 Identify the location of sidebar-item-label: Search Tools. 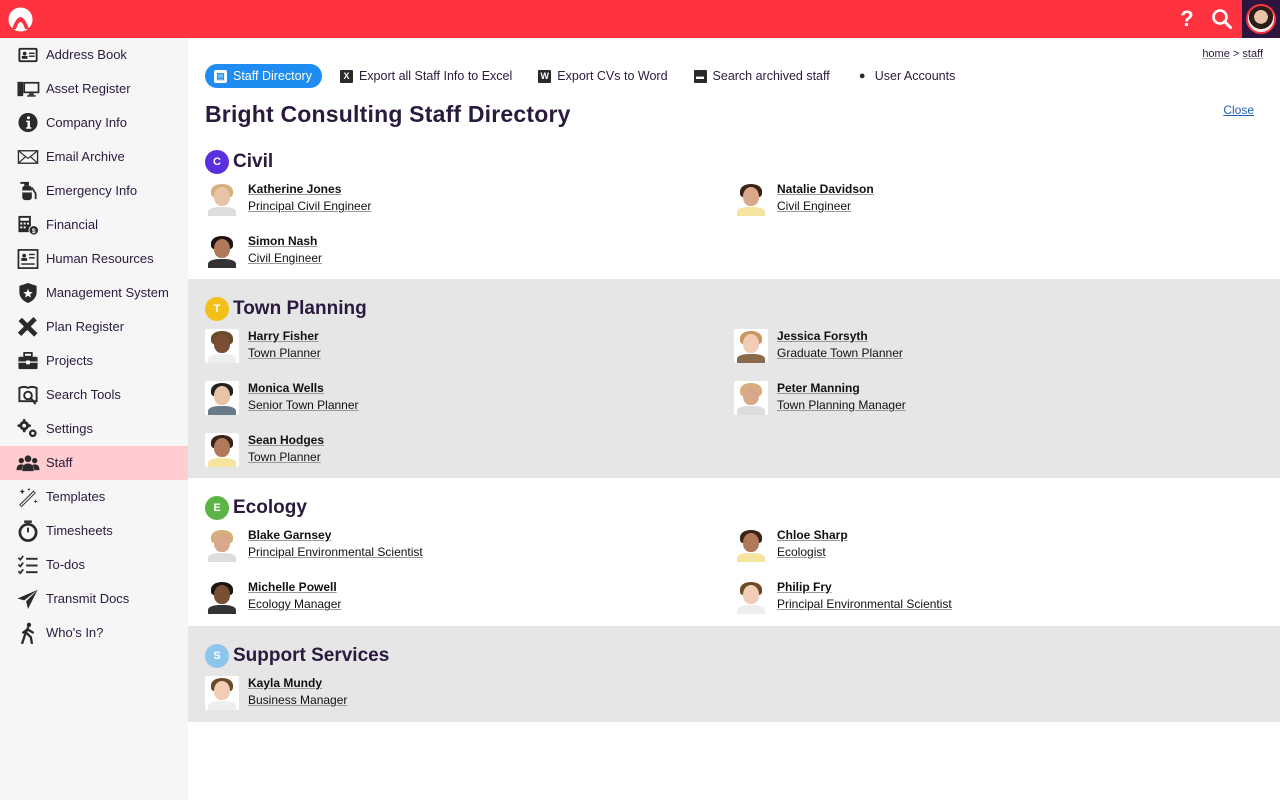
(83, 394).